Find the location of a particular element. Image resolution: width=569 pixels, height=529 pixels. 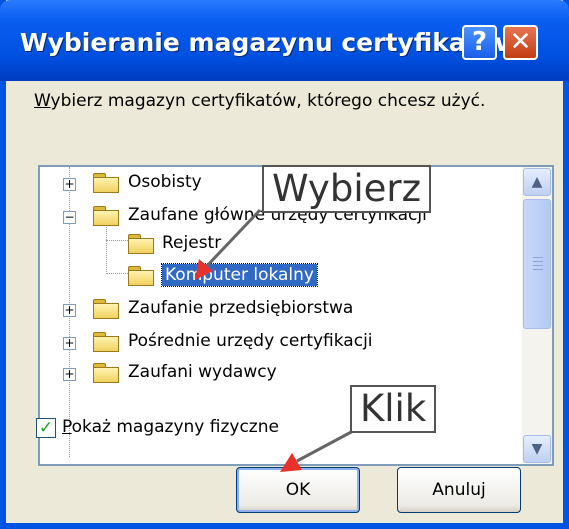

click-arrow-line is located at coordinates (326, 445).